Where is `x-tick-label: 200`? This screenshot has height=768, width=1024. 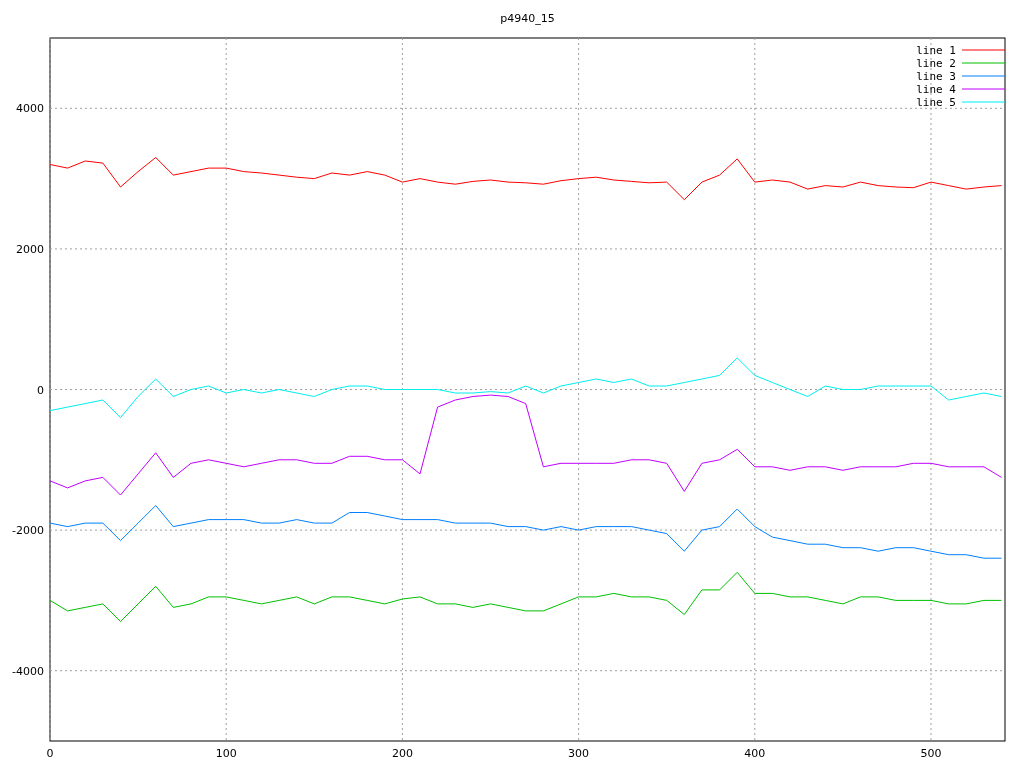
x-tick-label: 200 is located at coordinates (402, 753).